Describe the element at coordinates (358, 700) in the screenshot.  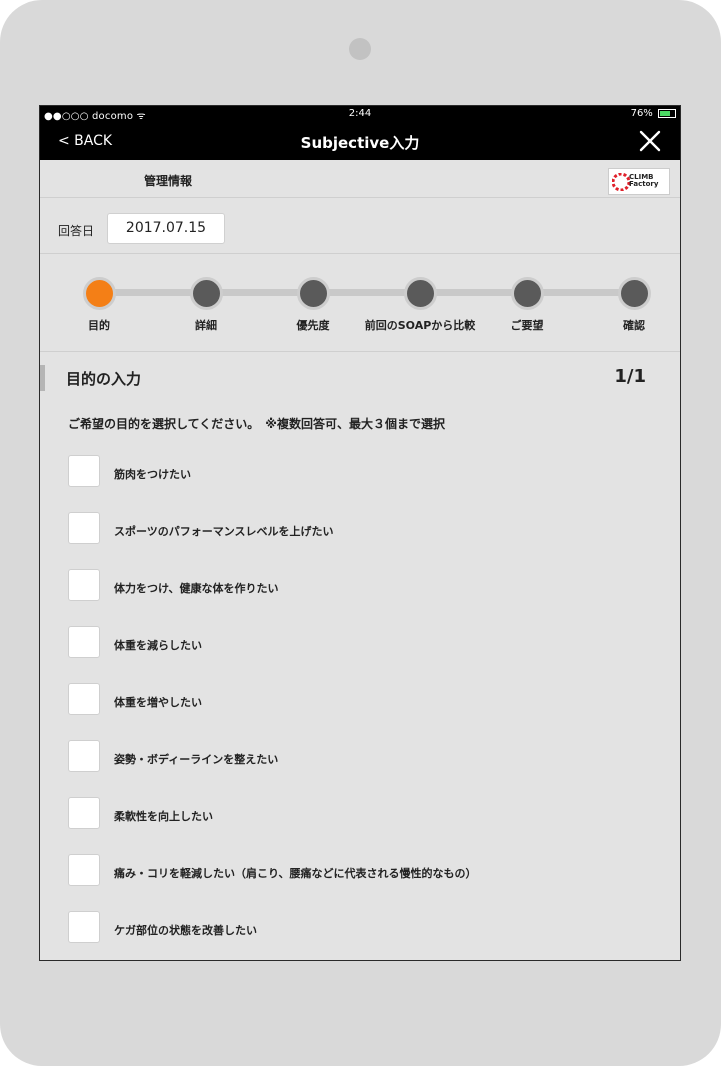
I see `option-item-gain-weight: 体重を増やしたい` at that location.